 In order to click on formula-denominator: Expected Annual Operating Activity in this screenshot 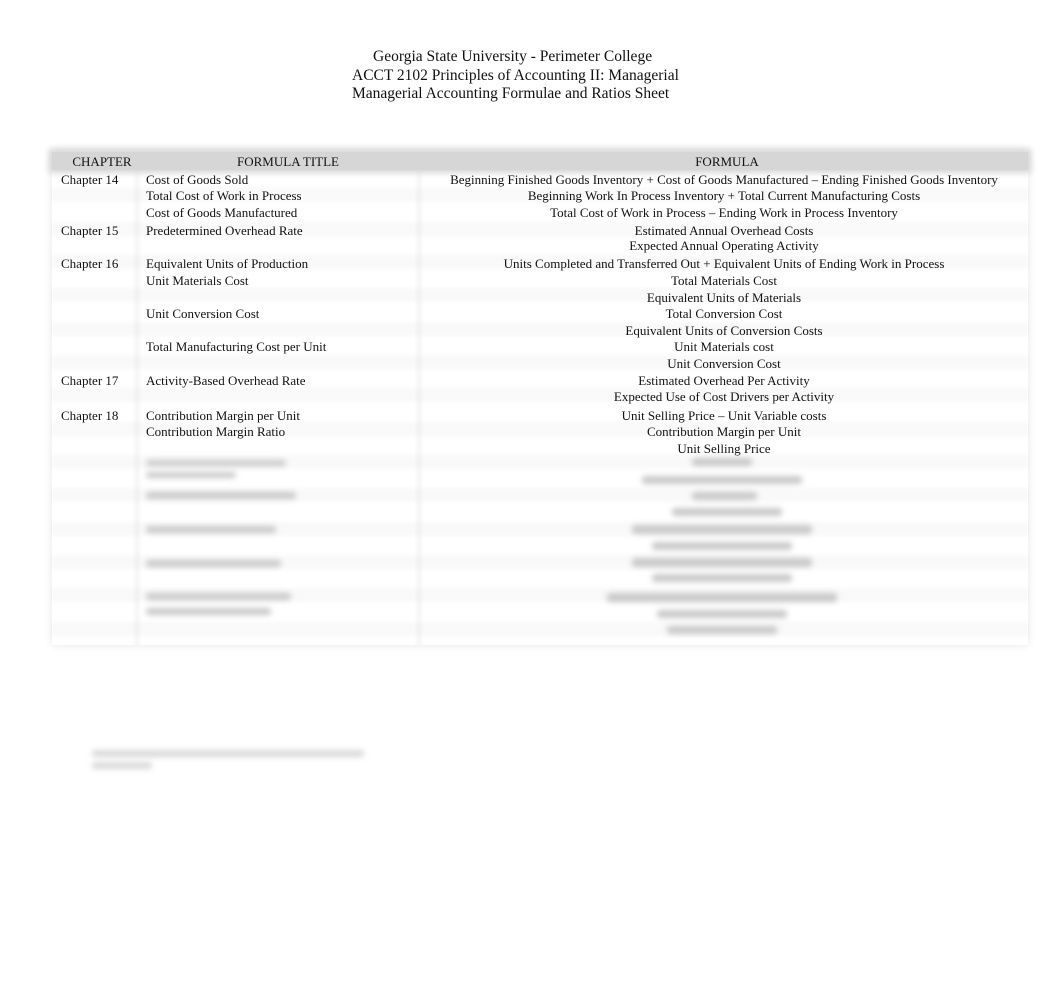, I will do `click(724, 245)`.